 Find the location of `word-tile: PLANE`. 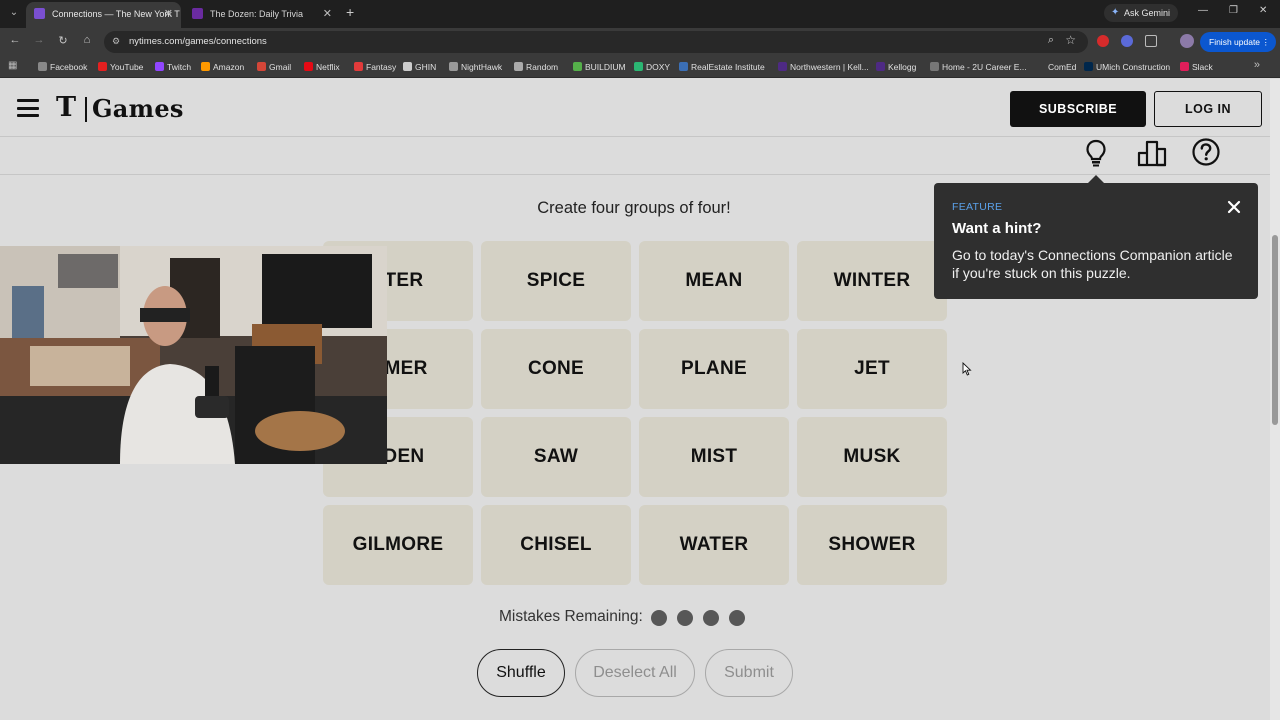

word-tile: PLANE is located at coordinates (714, 369).